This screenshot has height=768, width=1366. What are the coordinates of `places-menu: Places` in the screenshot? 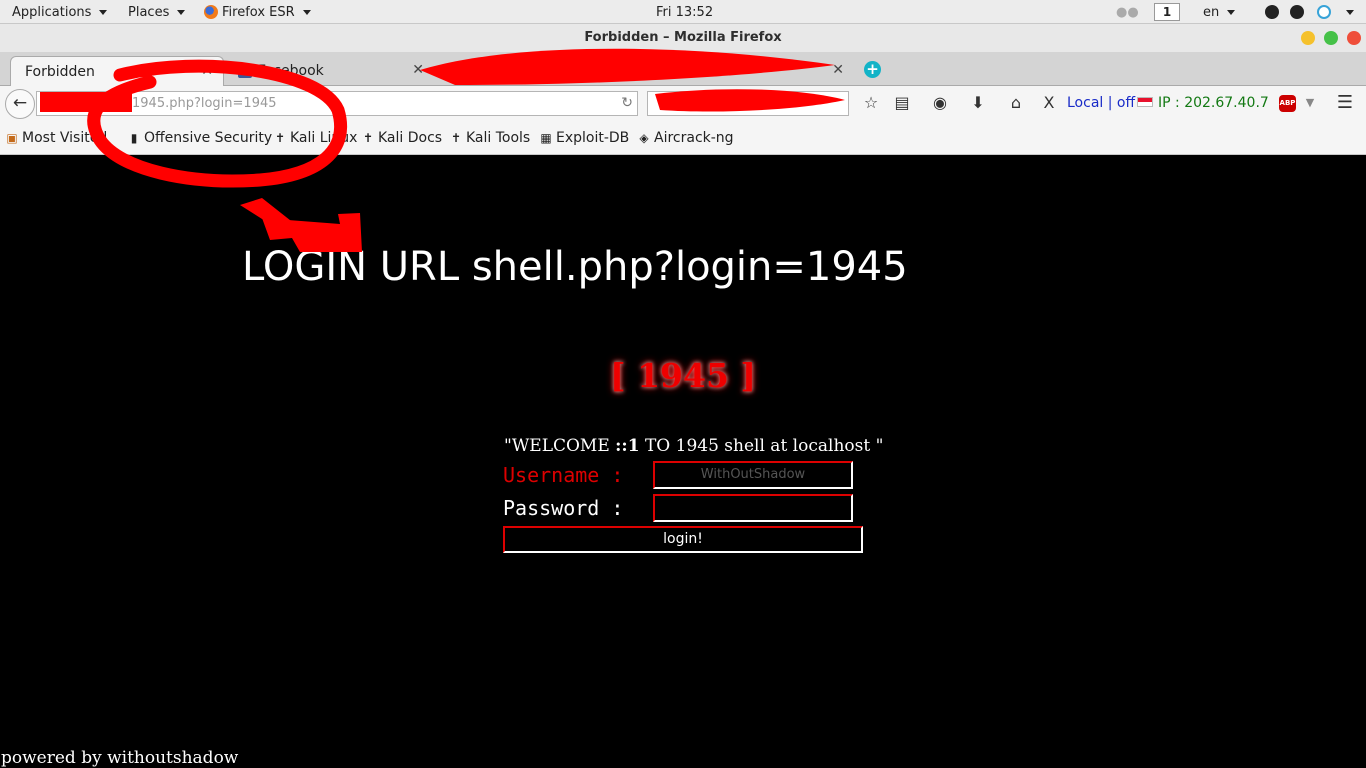 It's located at (157, 12).